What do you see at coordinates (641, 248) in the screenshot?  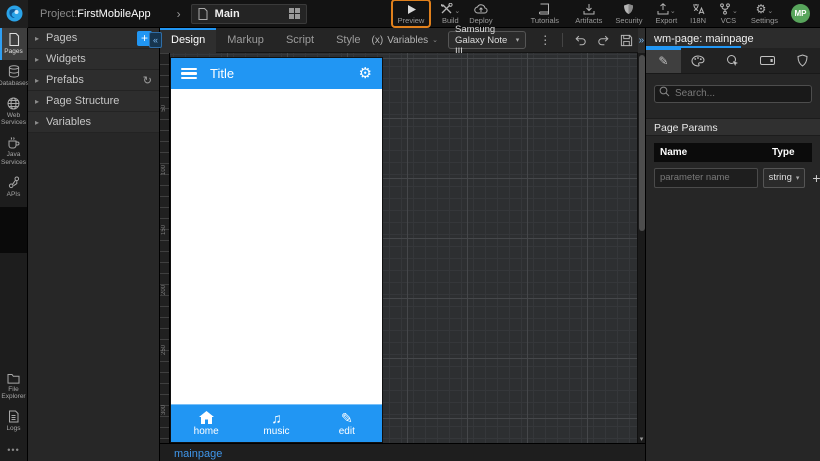 I see `canvas-vertical-scrollbar: ▾` at bounding box center [641, 248].